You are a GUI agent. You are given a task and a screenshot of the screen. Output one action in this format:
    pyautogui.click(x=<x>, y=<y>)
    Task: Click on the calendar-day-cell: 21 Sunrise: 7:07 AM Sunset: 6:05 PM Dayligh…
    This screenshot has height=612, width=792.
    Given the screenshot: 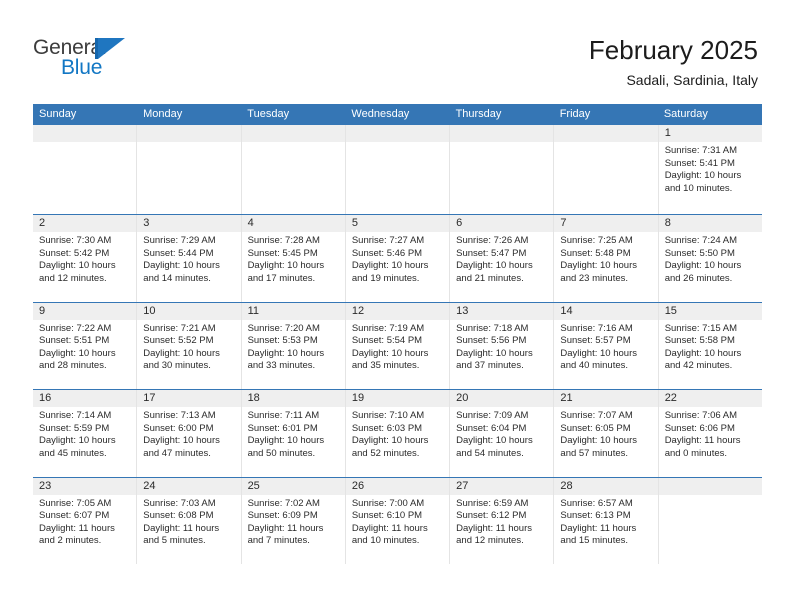 What is the action you would take?
    pyautogui.click(x=605, y=433)
    